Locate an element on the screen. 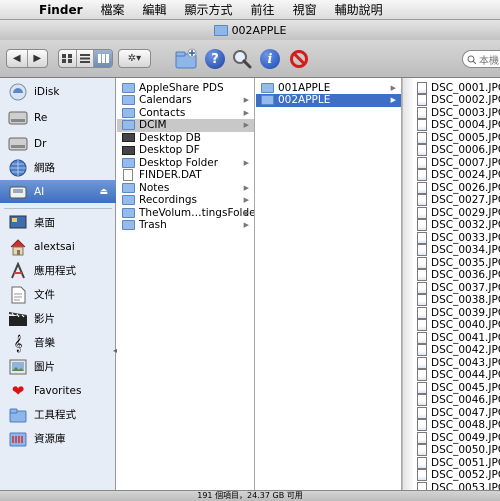 This screenshot has width=500, height=501. list-item: Desktop DB is located at coordinates (185, 137).